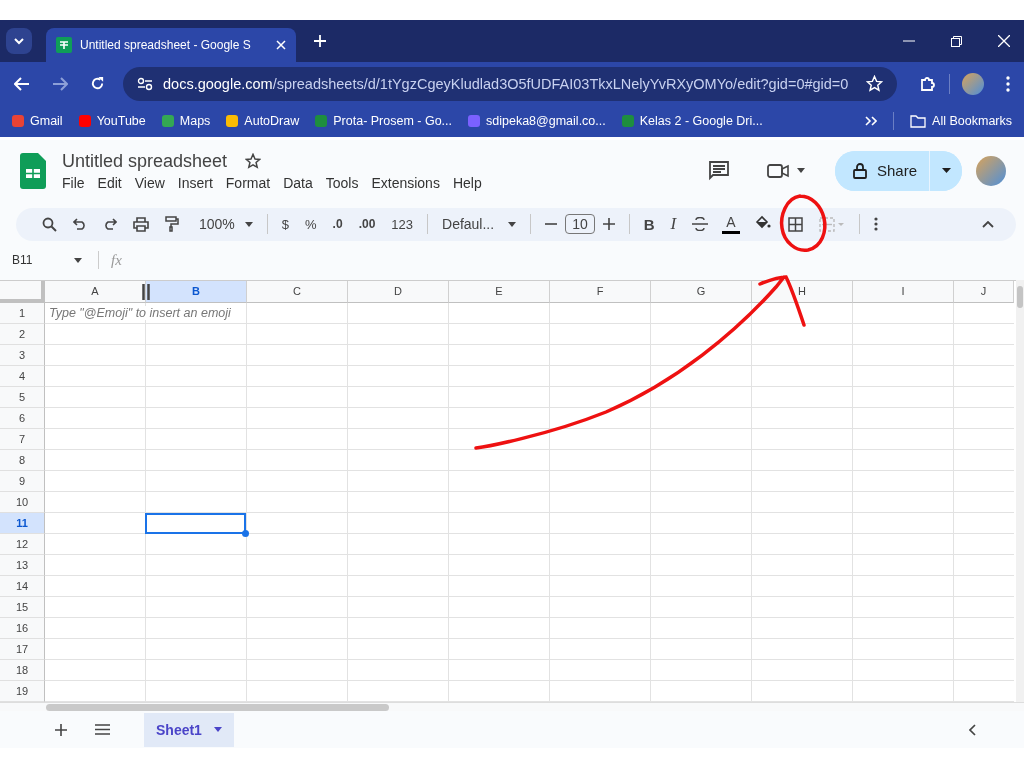  Describe the element at coordinates (973, 83) in the screenshot. I see `profile-avatar` at that location.